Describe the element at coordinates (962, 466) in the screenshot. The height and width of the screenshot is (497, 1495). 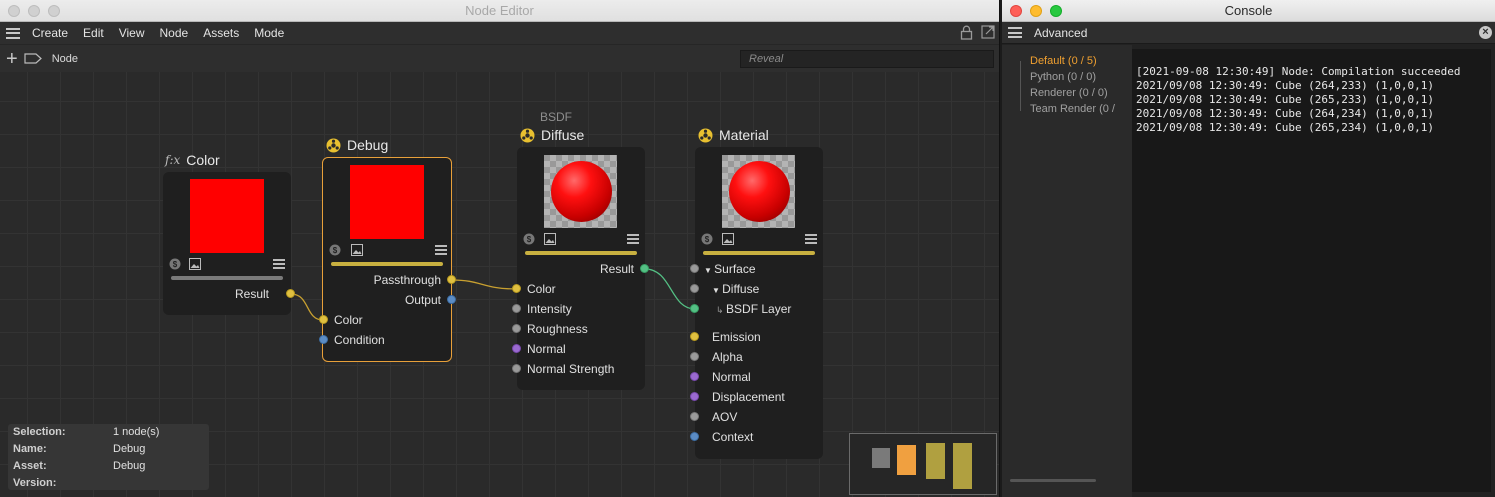
I see `minimap-node-material` at that location.